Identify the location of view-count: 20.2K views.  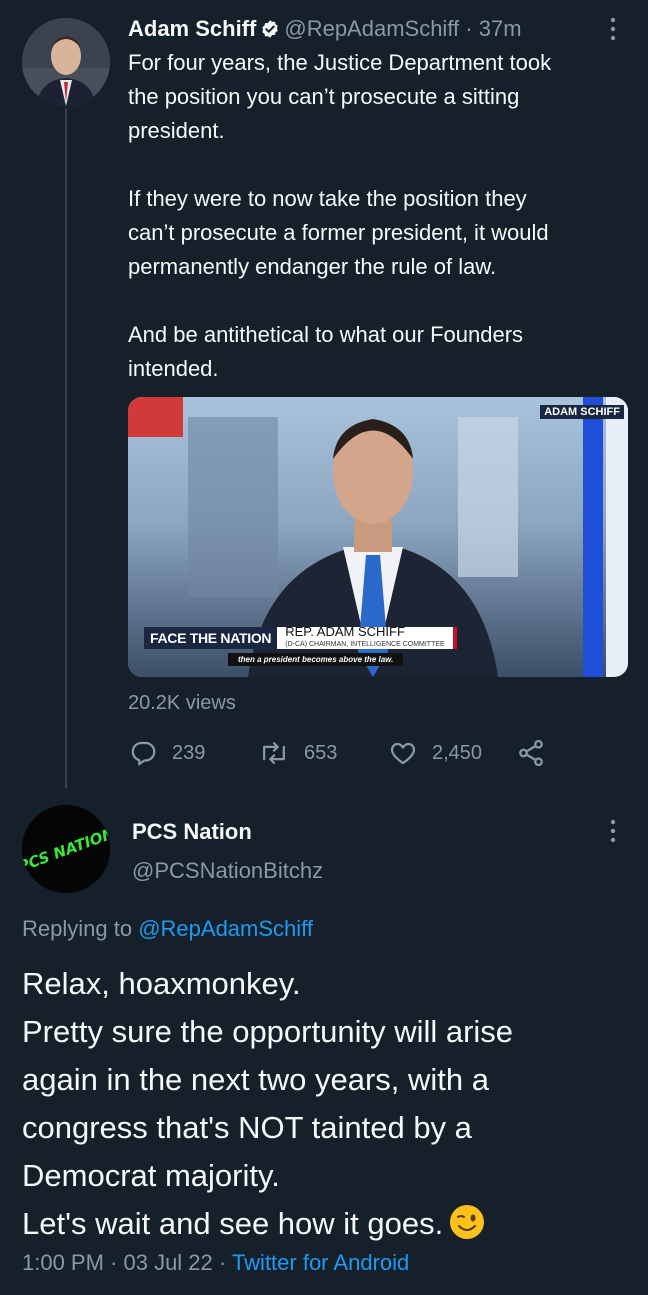
(182, 703).